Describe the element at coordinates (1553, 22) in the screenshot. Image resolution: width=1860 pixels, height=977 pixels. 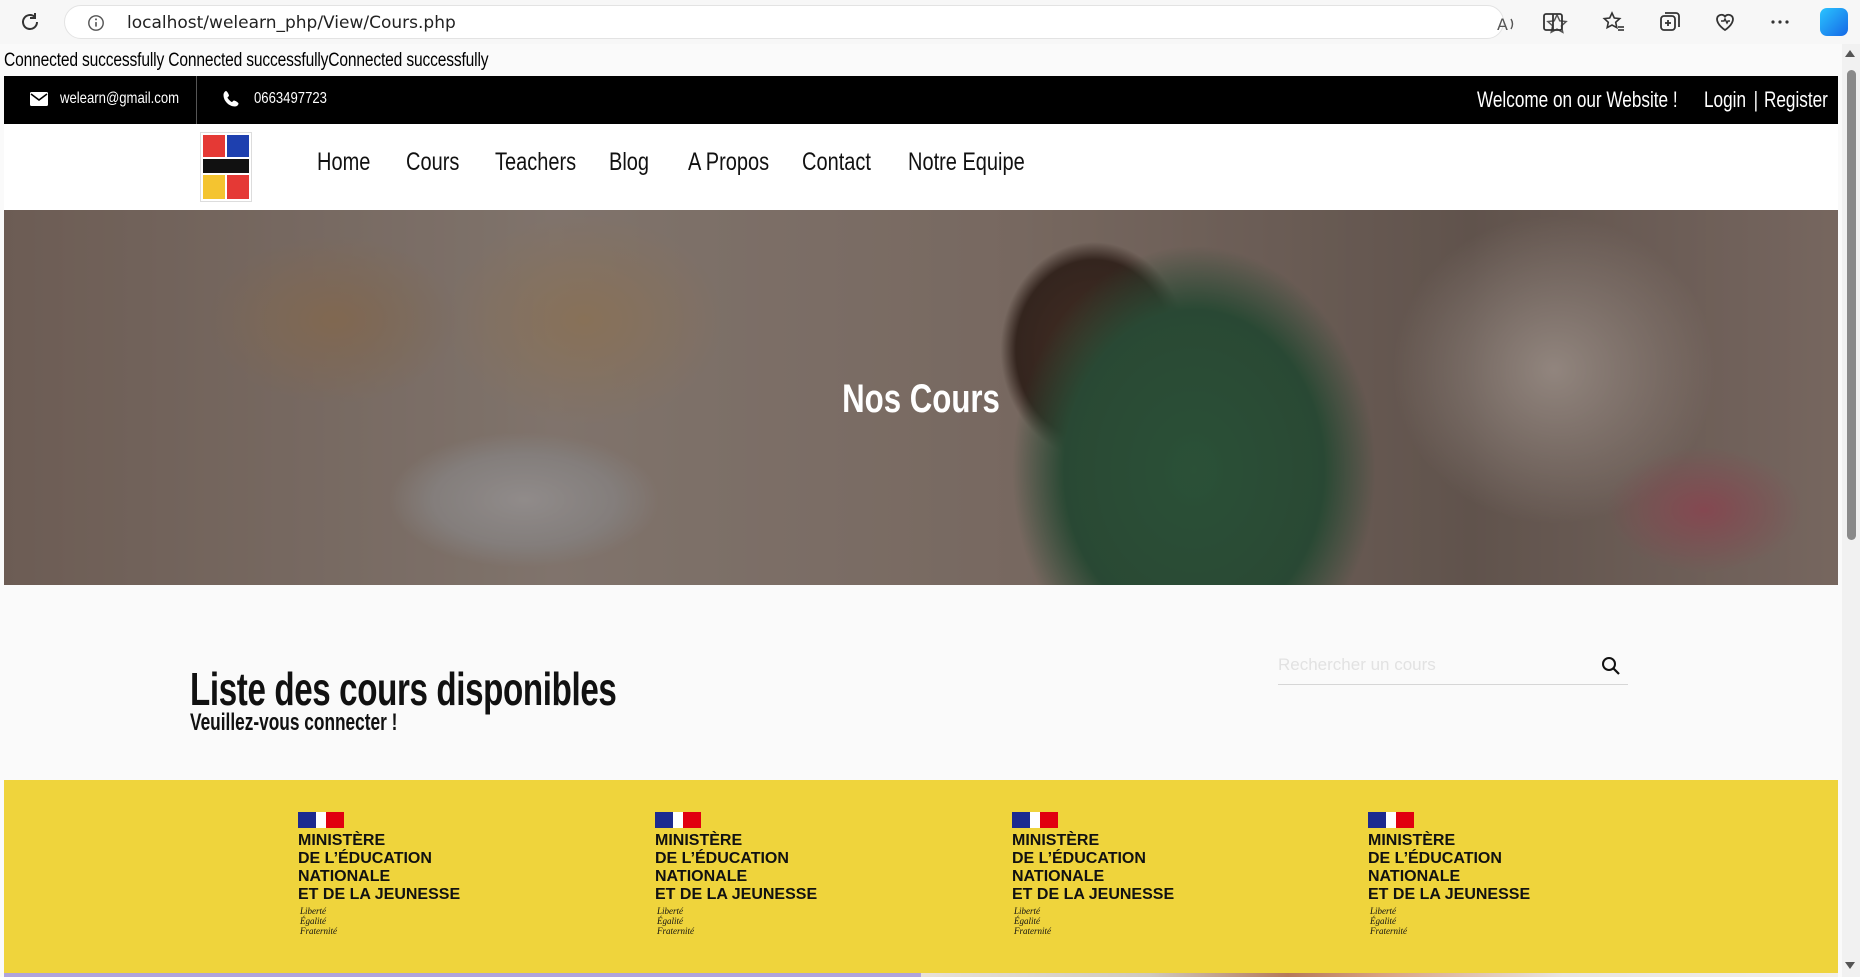
I see `split-screen-icon` at that location.